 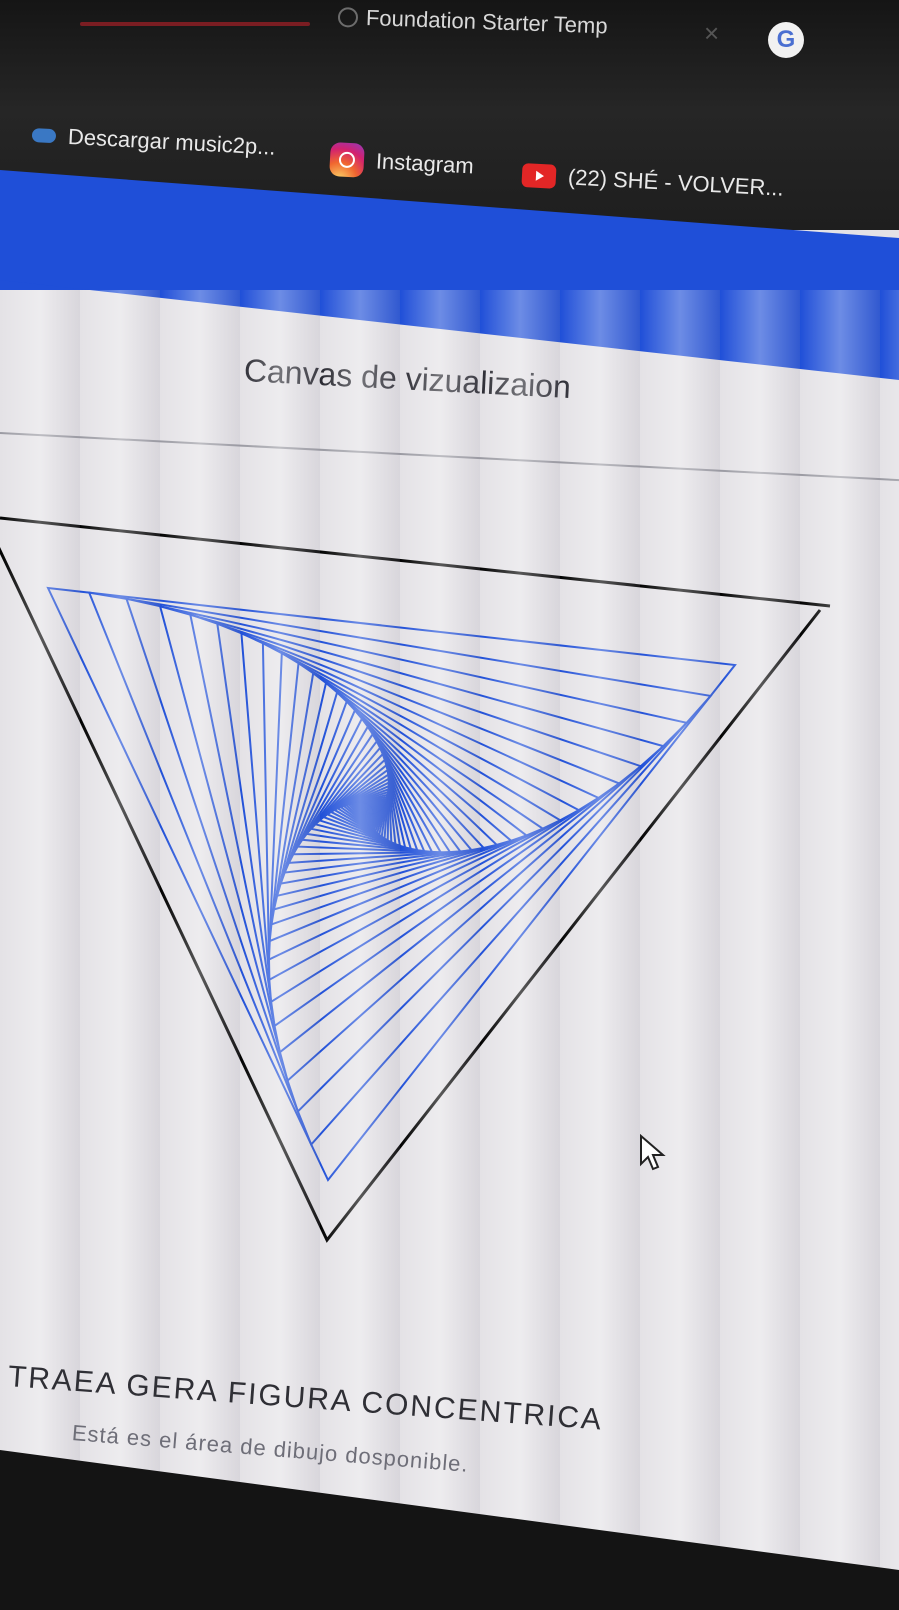 I want to click on canvas-top-border, so click(x=415, y=562).